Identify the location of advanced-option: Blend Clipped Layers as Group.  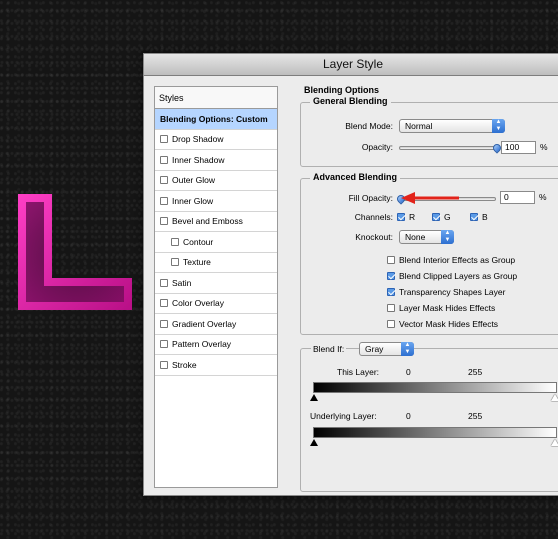
(452, 276).